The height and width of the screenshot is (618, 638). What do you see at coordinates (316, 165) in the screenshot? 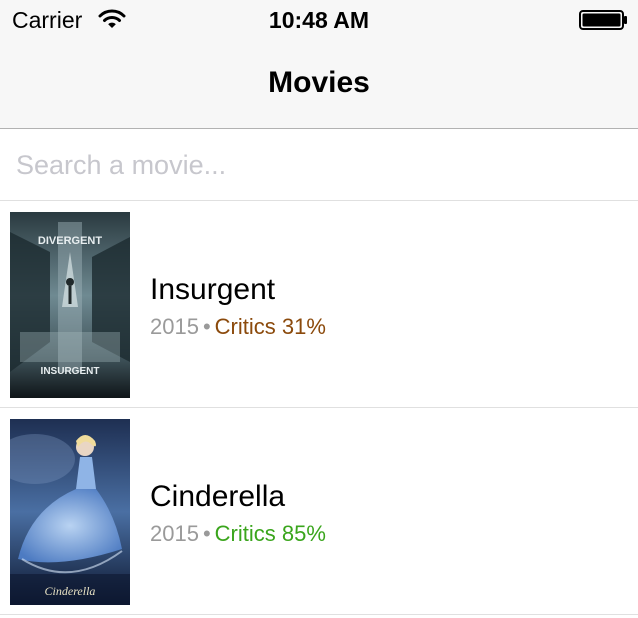
I see `search-input` at bounding box center [316, 165].